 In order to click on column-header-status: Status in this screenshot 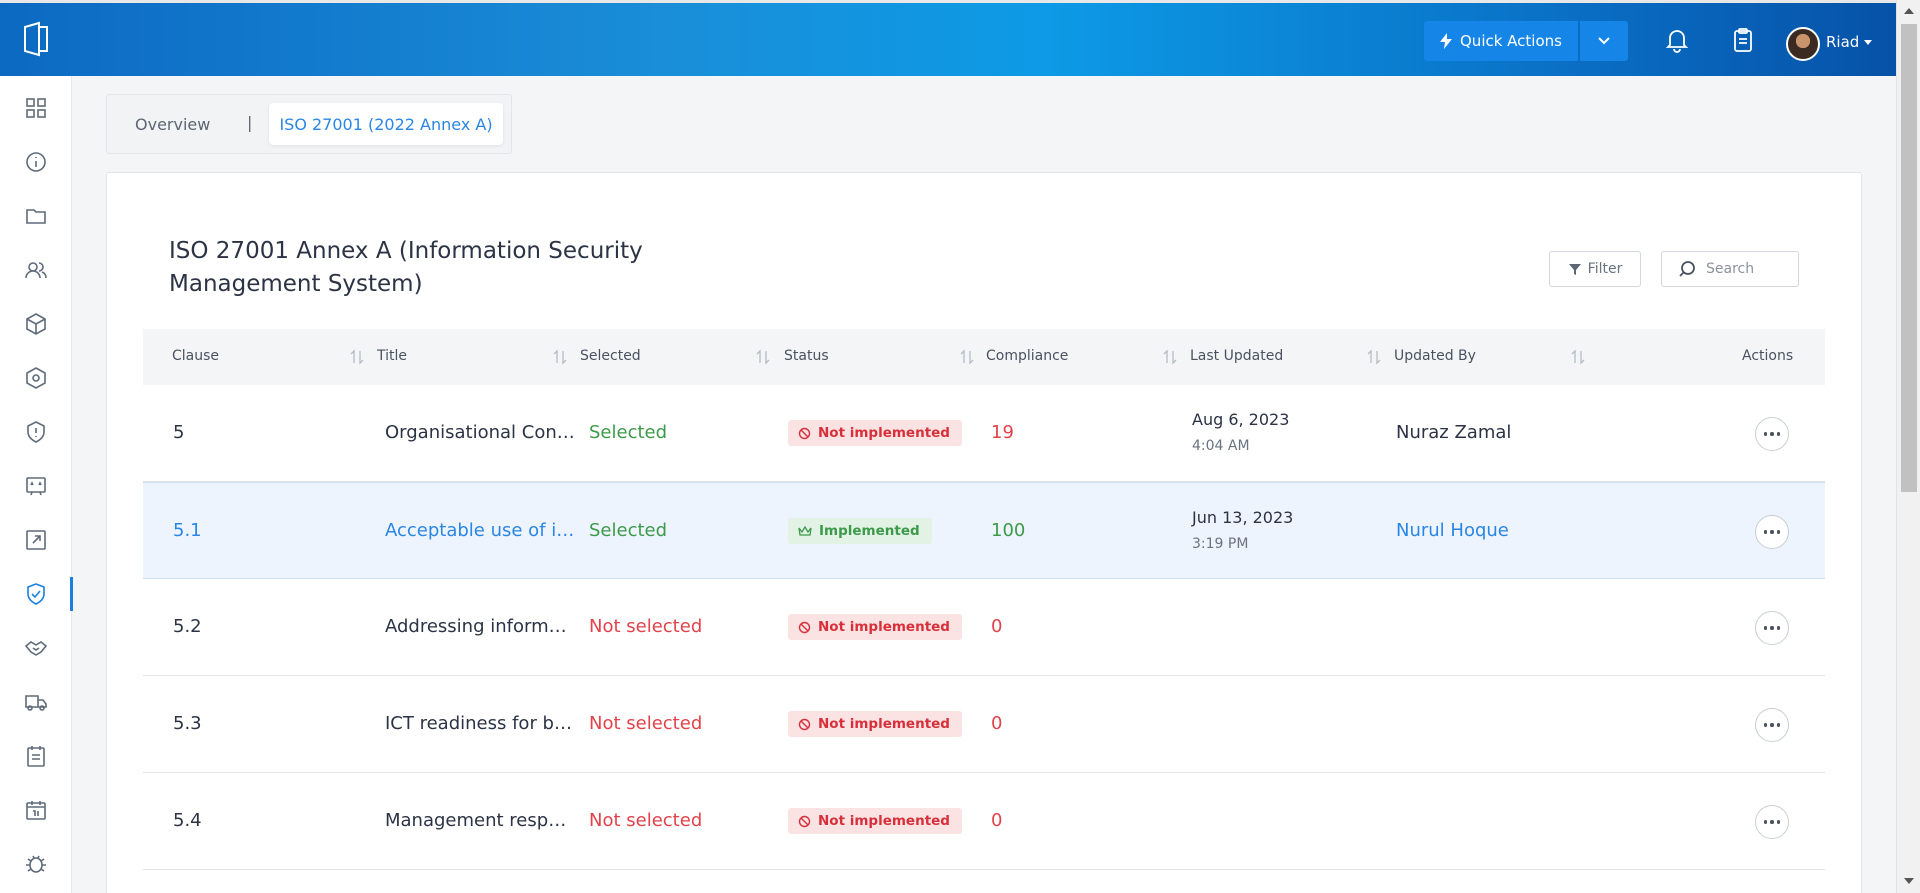, I will do `click(806, 356)`.